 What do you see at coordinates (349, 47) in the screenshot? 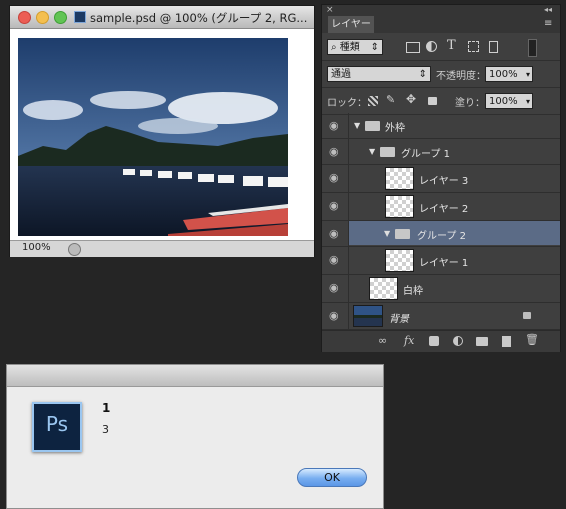
I see `filter-kind-label: 種類` at bounding box center [349, 47].